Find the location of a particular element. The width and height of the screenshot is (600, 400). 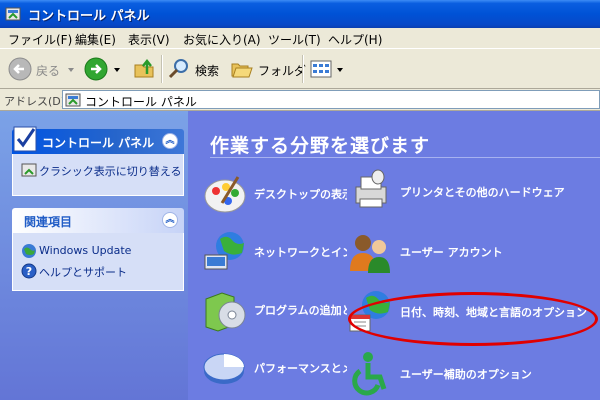

menu-help: ヘルプ(H) is located at coordinates (355, 39).